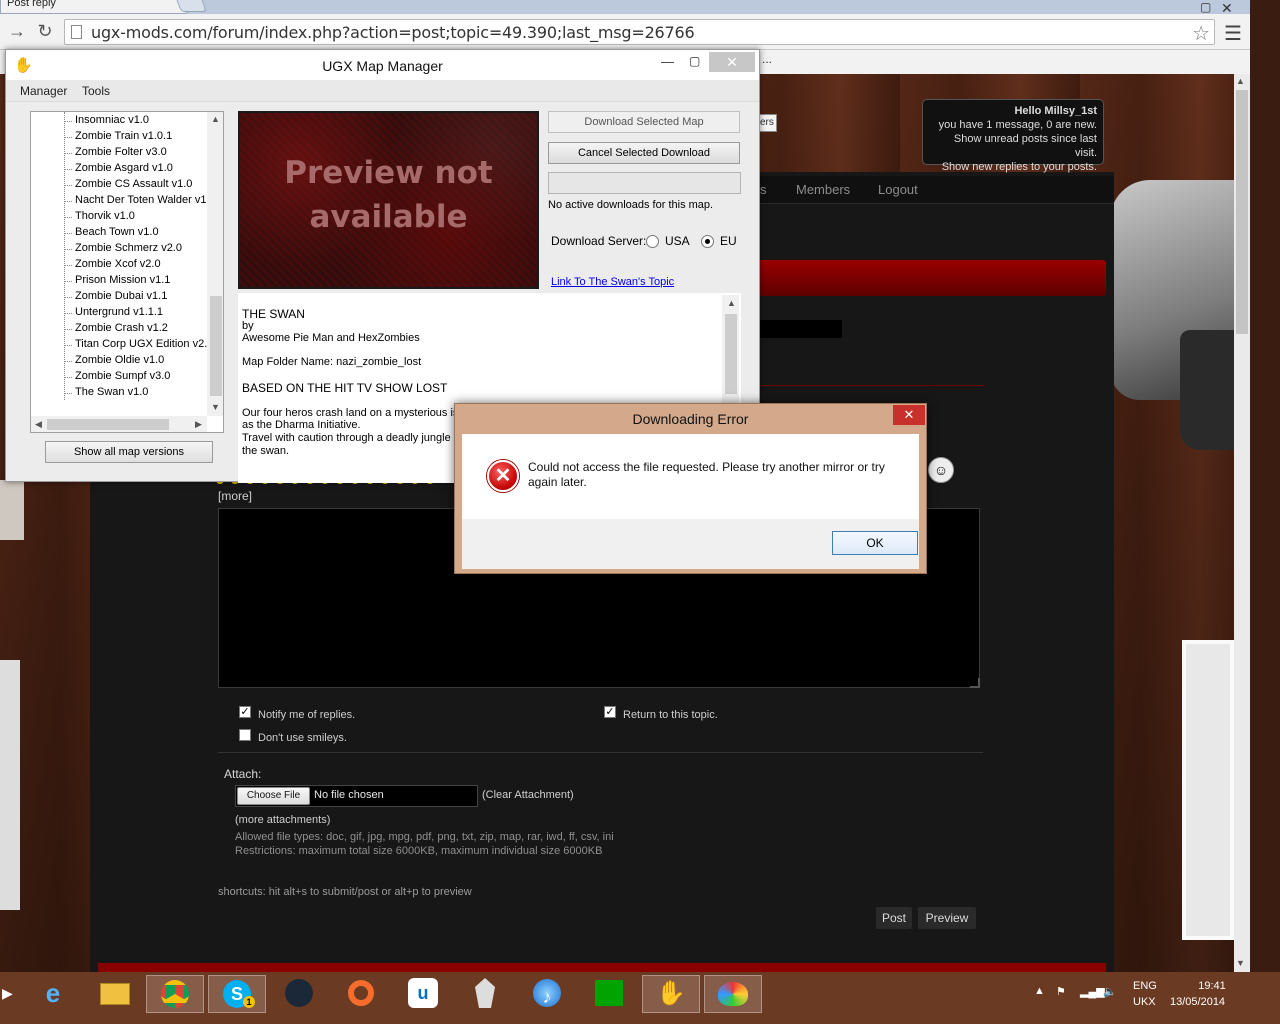  What do you see at coordinates (609, 994) in the screenshot?
I see `windows-store-icon` at bounding box center [609, 994].